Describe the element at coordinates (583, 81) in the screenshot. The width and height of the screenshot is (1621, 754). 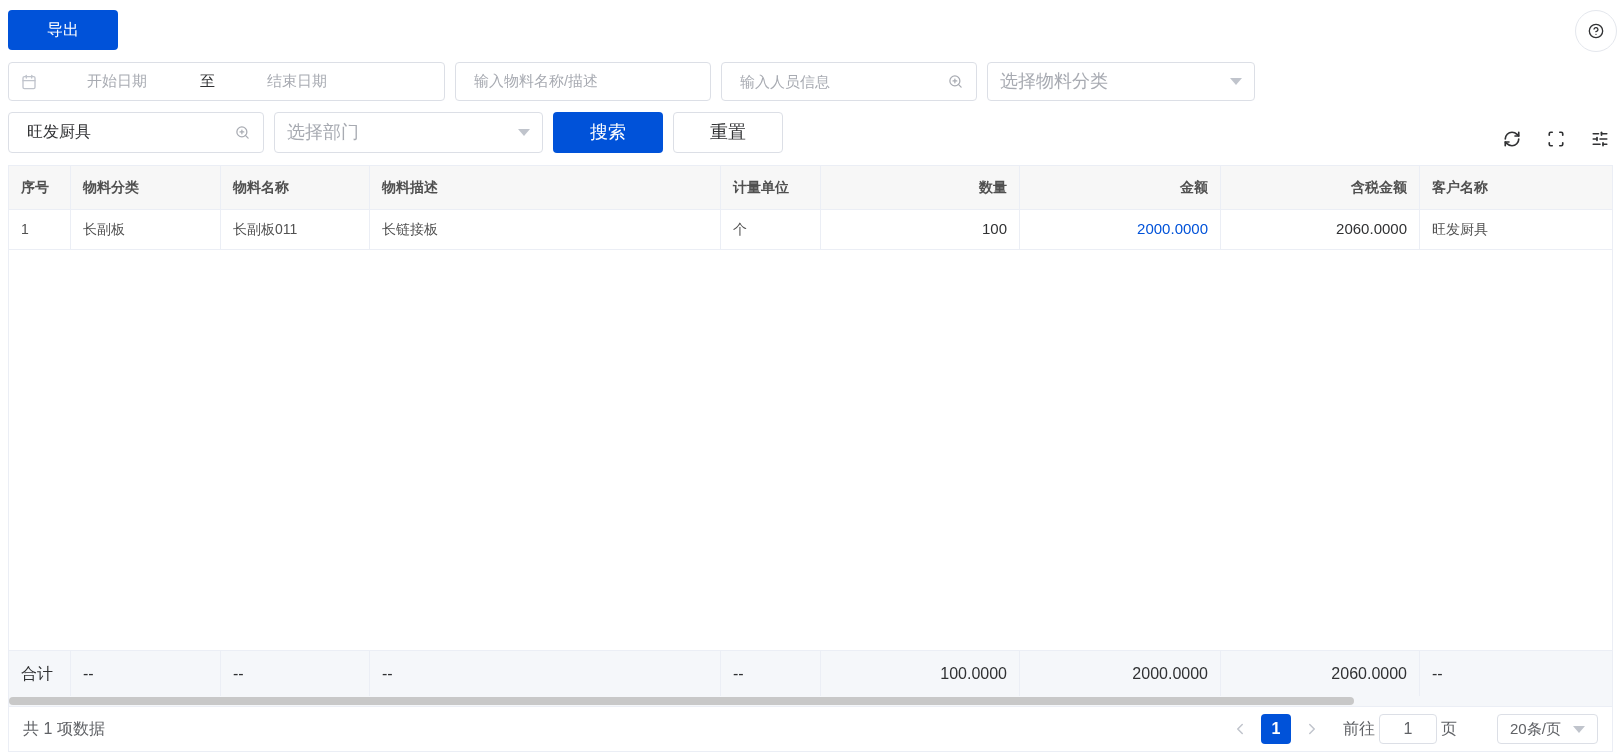
I see `material-search-field: 输入物料名称/描述` at that location.